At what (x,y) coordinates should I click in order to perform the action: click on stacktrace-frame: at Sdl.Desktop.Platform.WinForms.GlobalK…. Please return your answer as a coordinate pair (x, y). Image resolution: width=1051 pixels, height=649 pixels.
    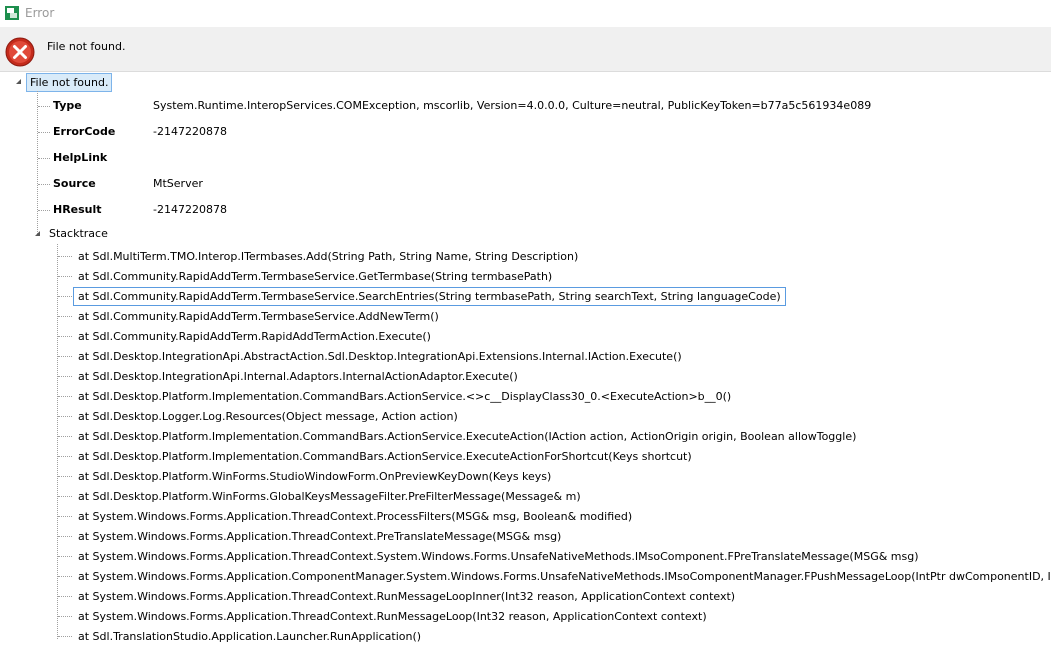
    Looking at the image, I should click on (329, 496).